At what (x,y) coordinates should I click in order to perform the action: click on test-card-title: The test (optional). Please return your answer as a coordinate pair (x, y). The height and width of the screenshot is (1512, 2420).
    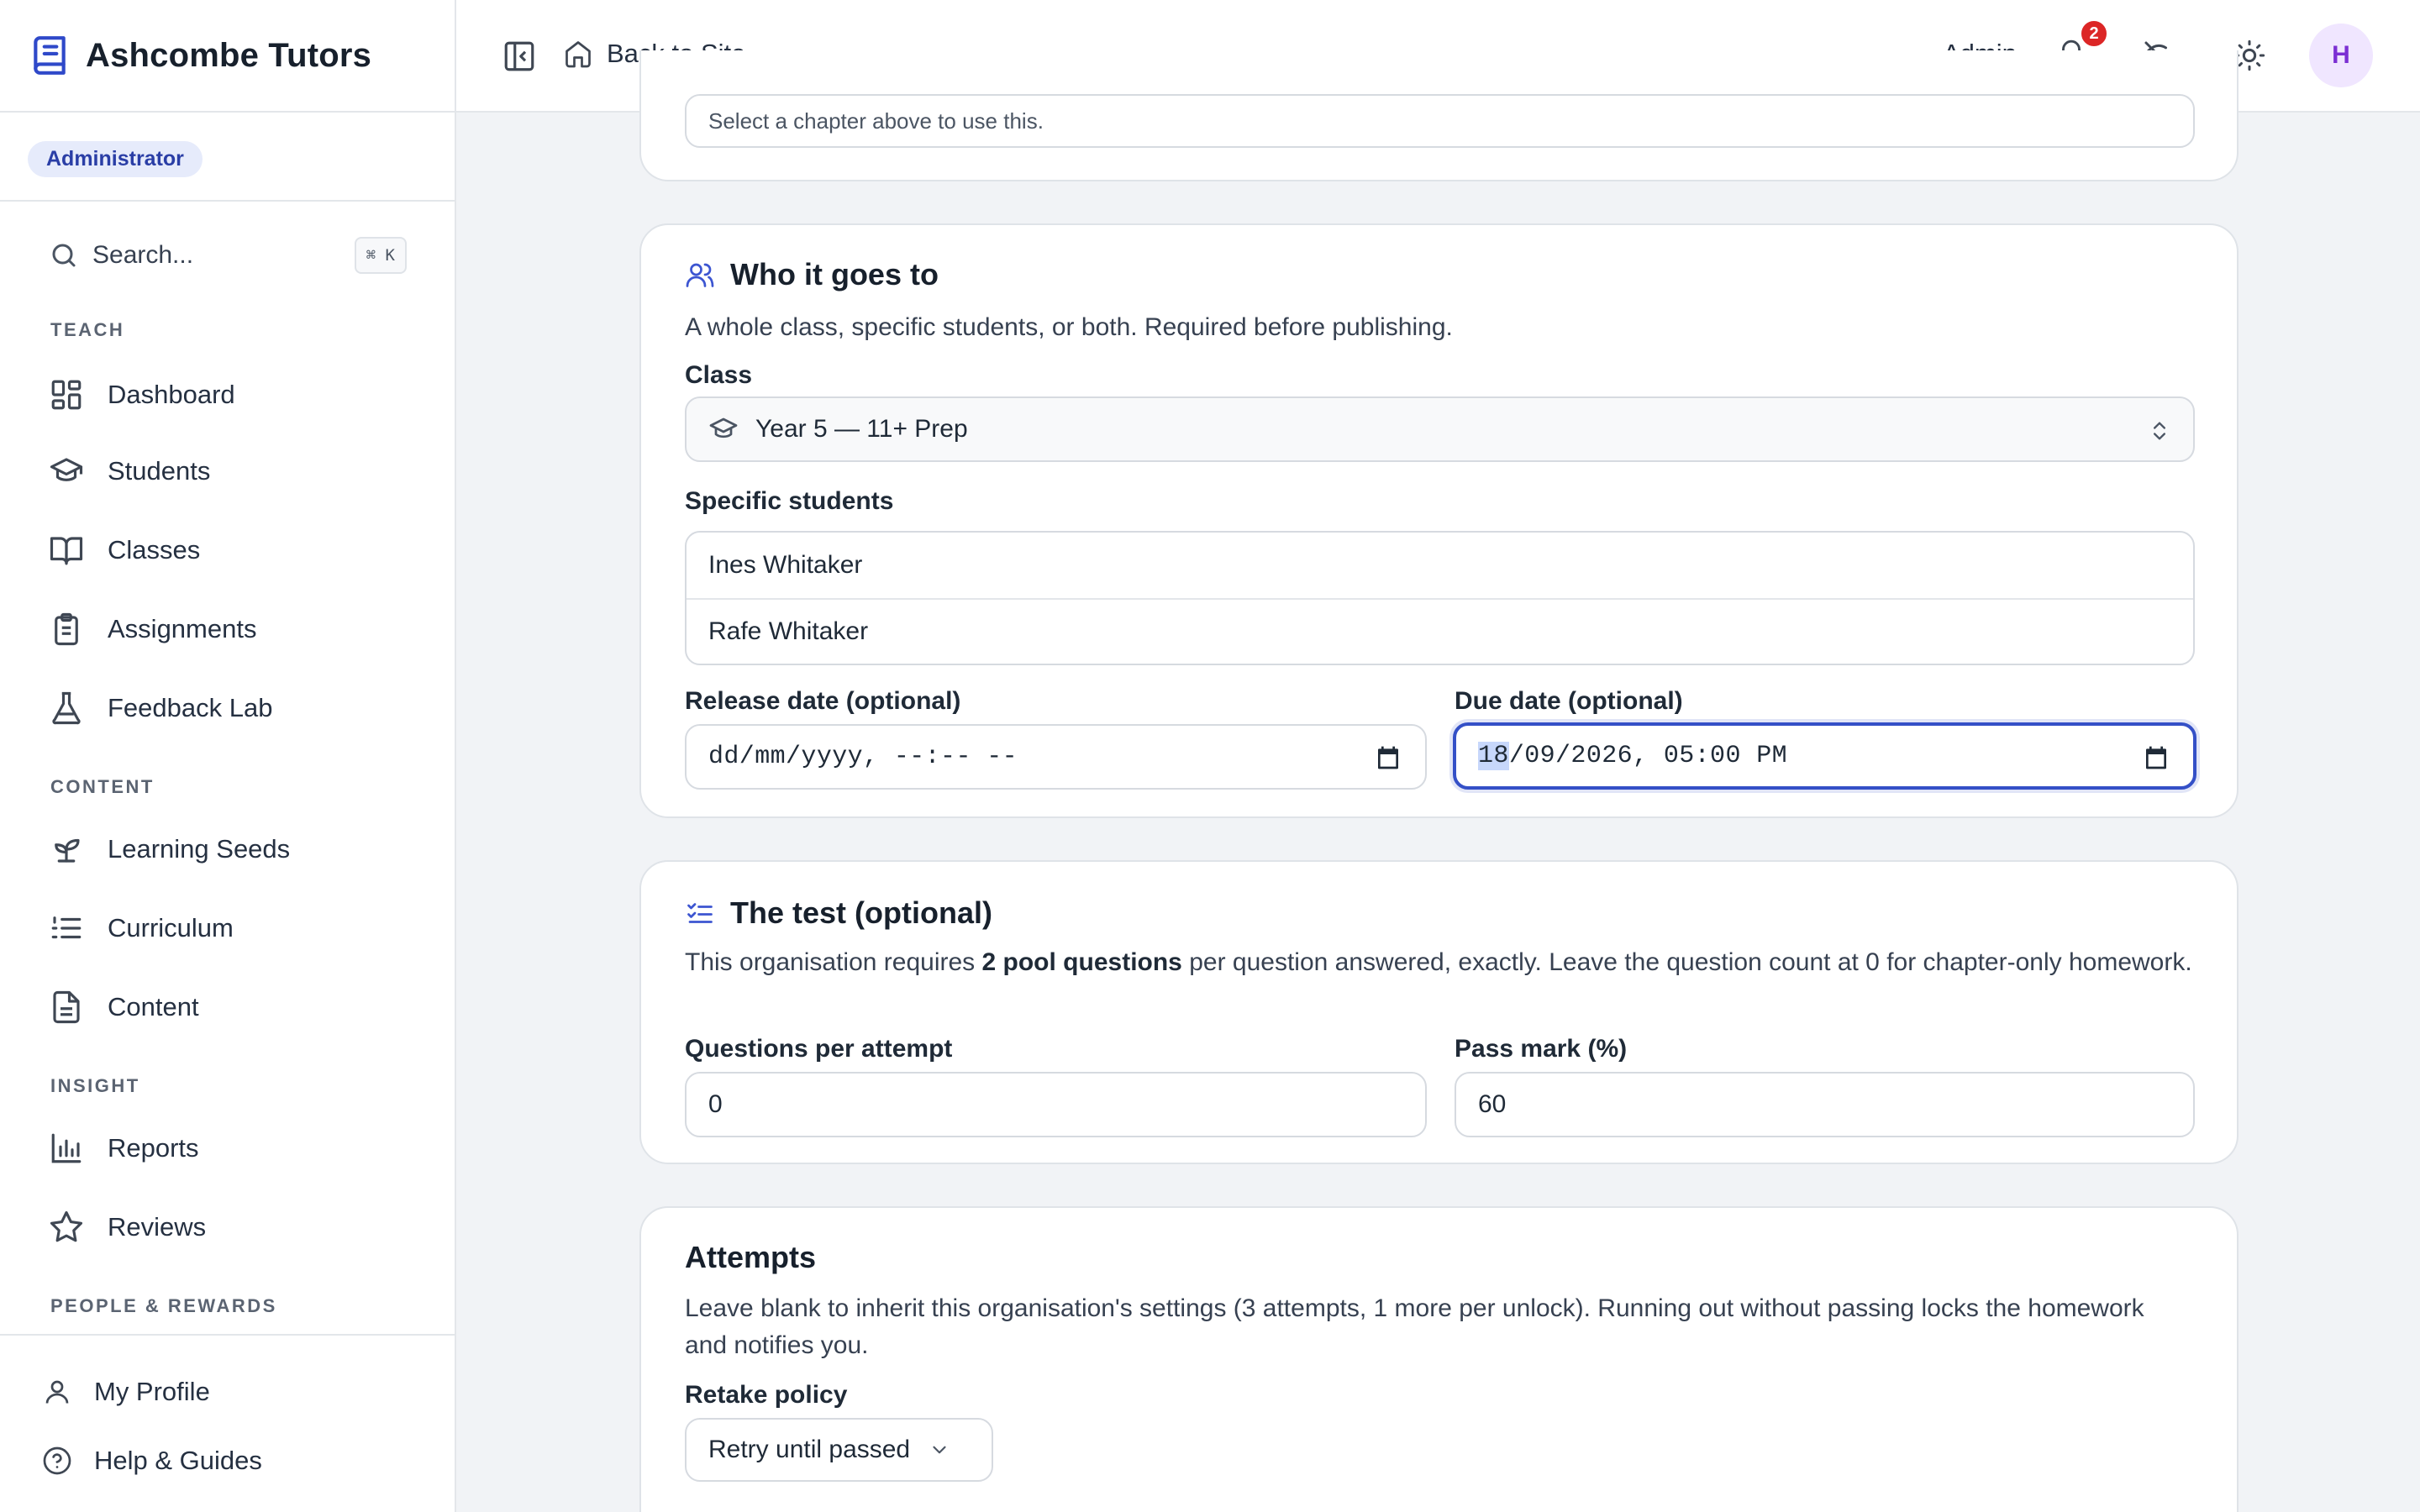
    Looking at the image, I should click on (839, 913).